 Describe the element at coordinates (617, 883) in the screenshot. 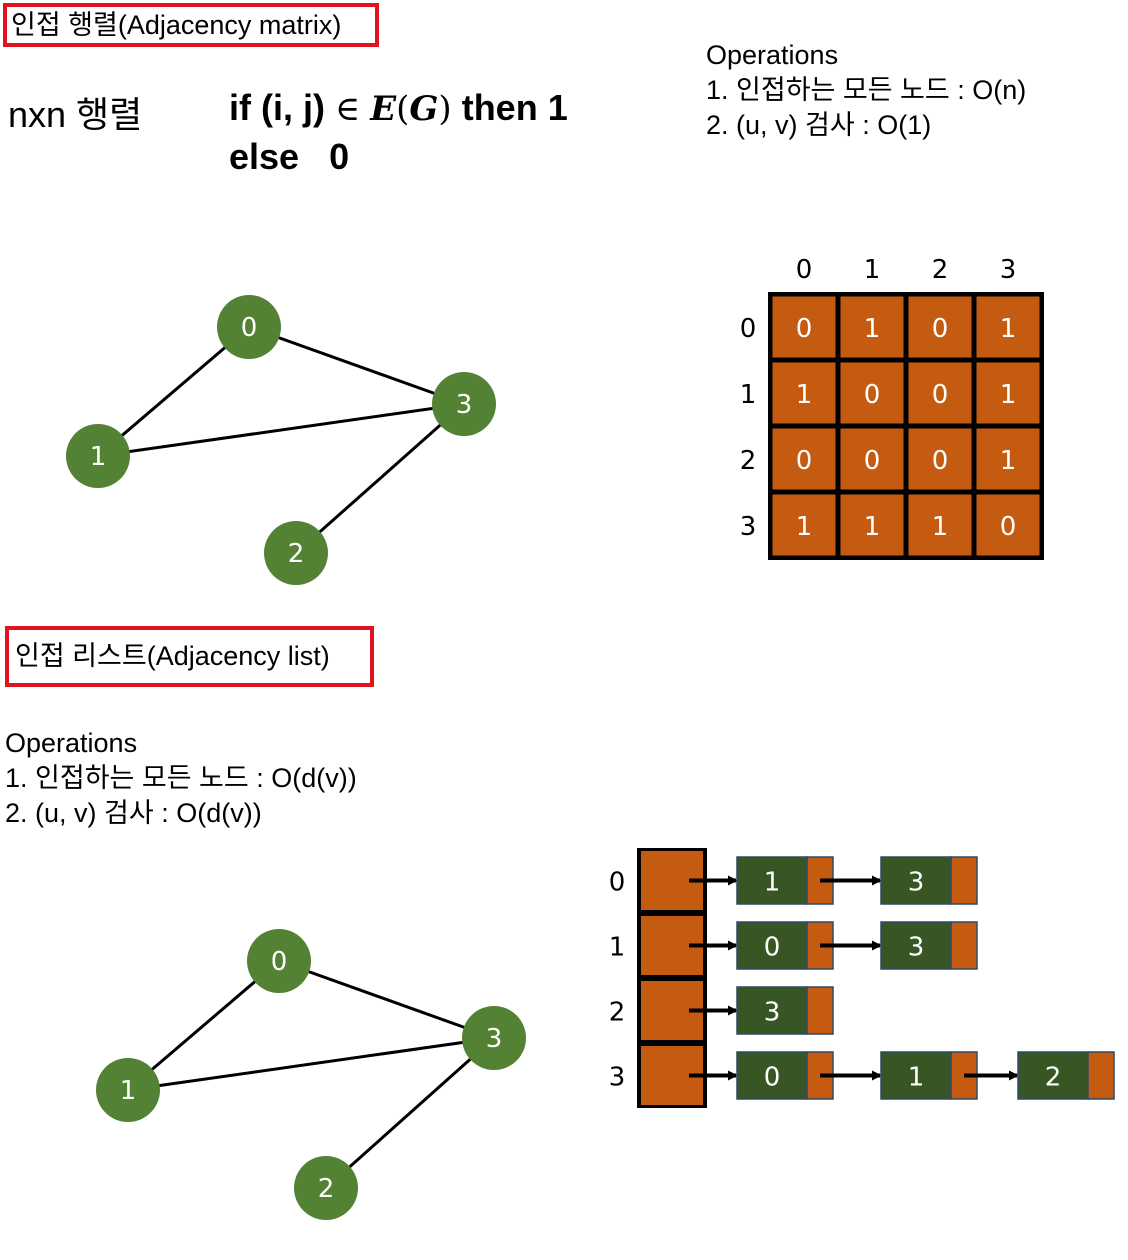

I see `list-vertex-label: 0` at that location.